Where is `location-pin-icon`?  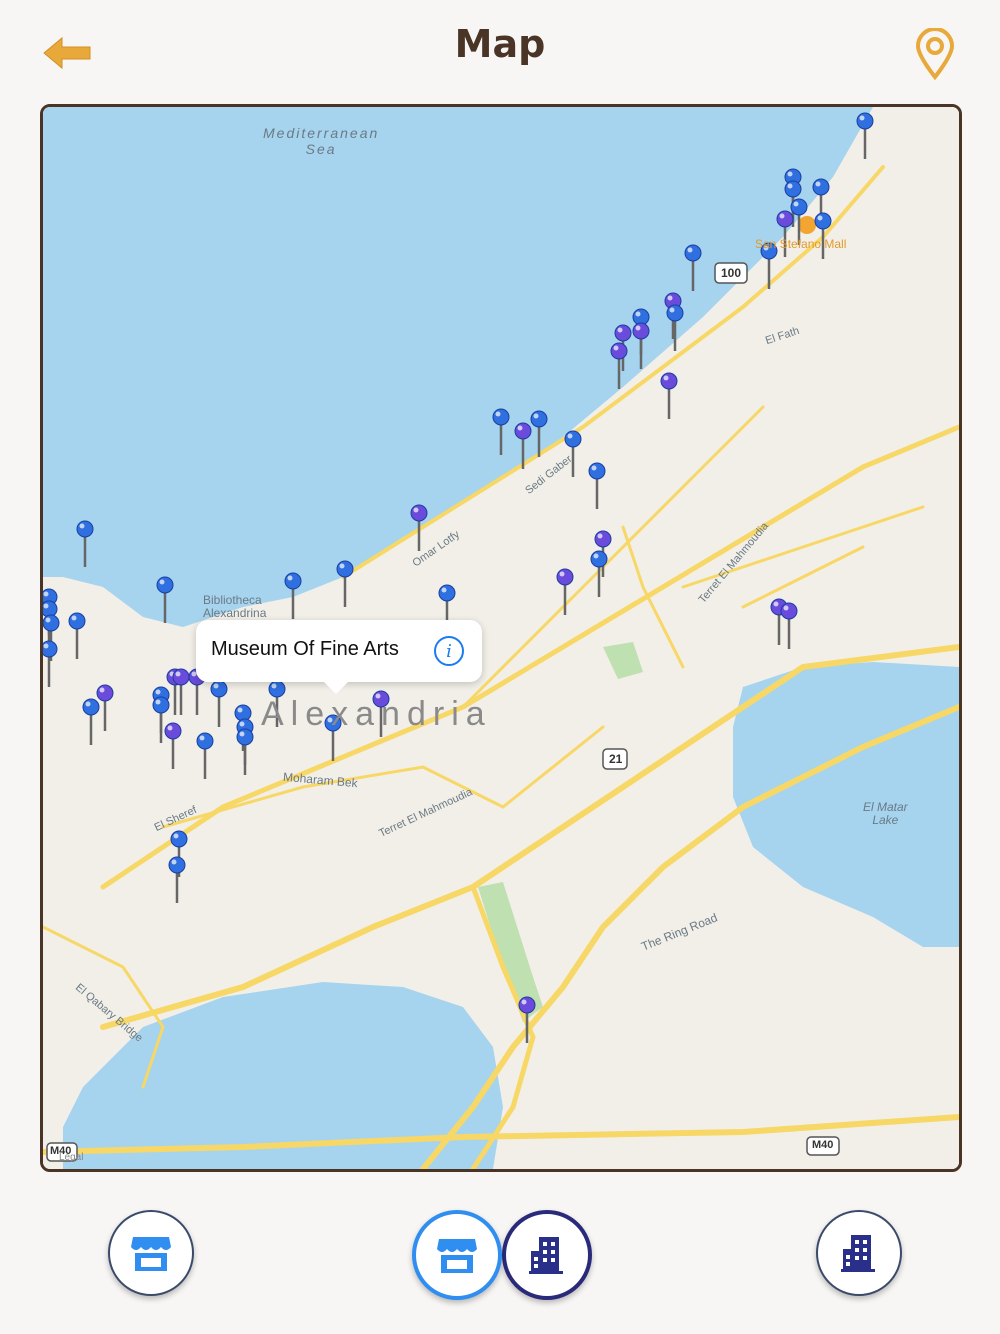 location-pin-icon is located at coordinates (935, 54).